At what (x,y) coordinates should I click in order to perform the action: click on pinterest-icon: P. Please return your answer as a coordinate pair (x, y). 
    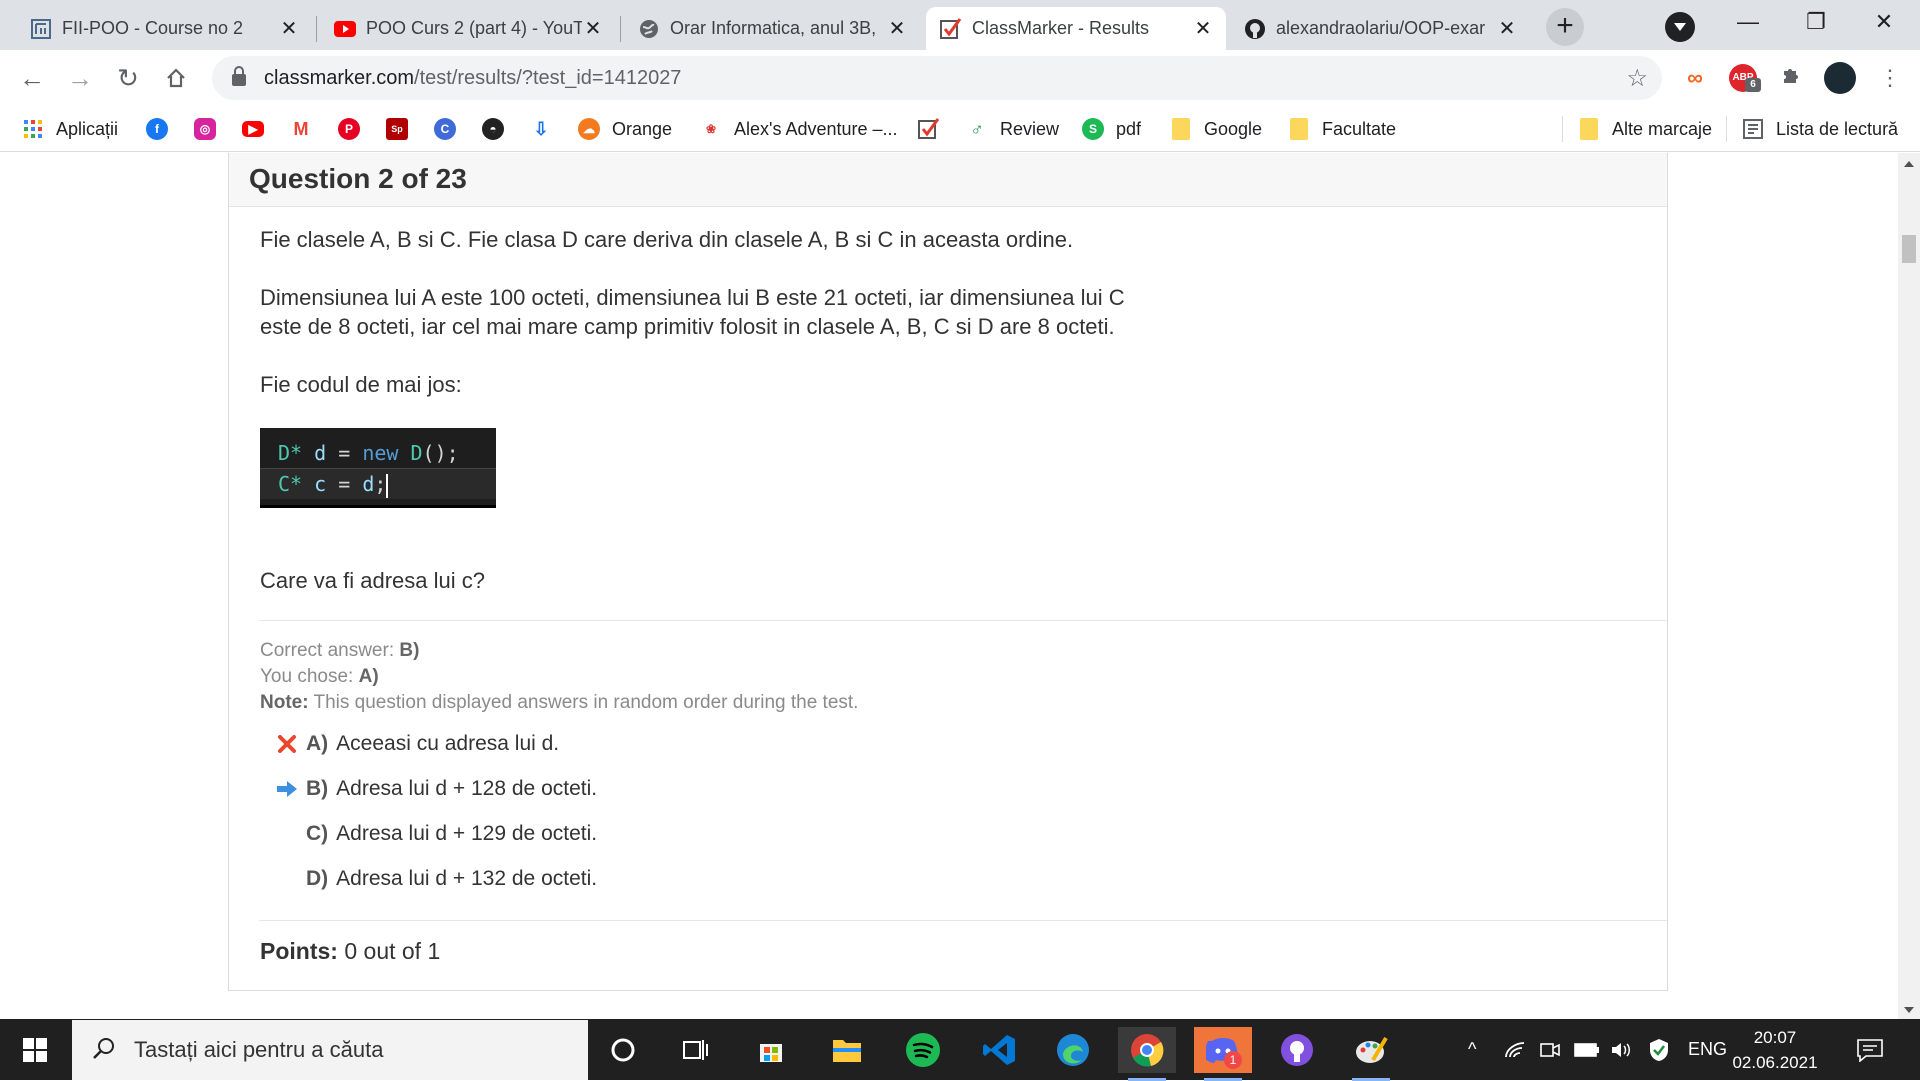
    Looking at the image, I should click on (349, 129).